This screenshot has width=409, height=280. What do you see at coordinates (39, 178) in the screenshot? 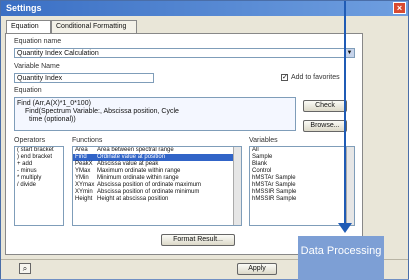
I see `operator-item: * multiply` at bounding box center [39, 178].